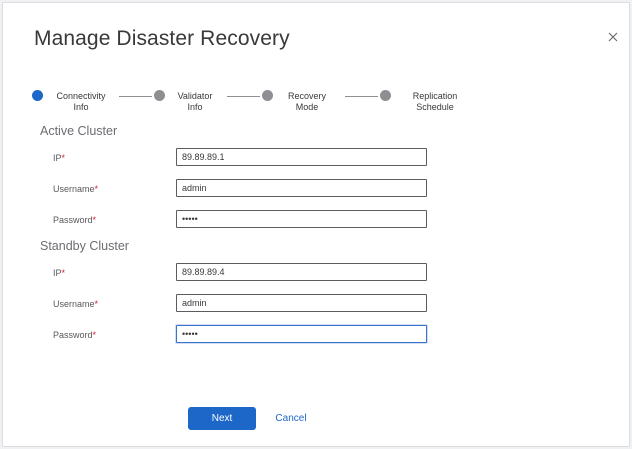 This screenshot has height=449, width=632. What do you see at coordinates (79, 131) in the screenshot?
I see `active-cluster-heading: Active Cluster` at bounding box center [79, 131].